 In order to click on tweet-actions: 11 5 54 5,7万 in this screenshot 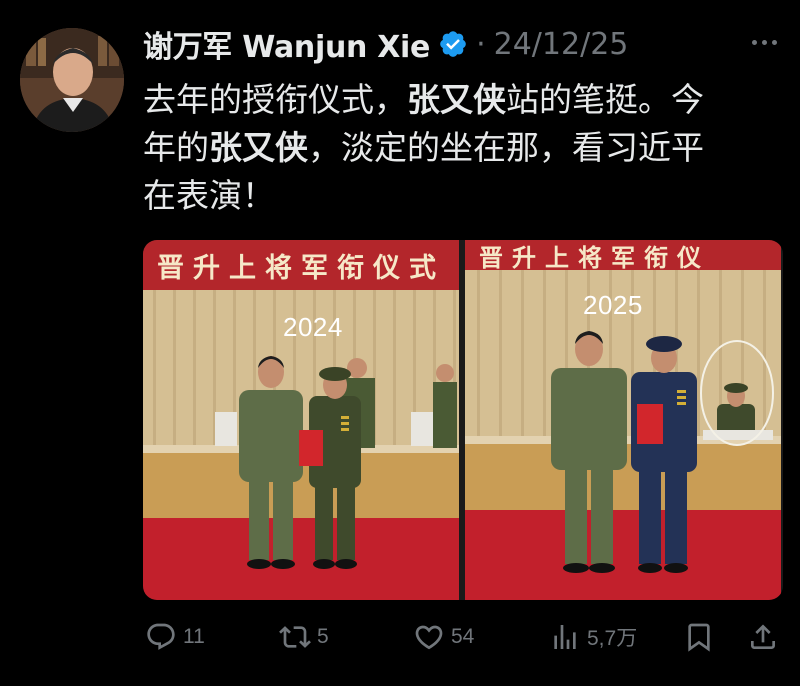, I will do `click(463, 637)`.